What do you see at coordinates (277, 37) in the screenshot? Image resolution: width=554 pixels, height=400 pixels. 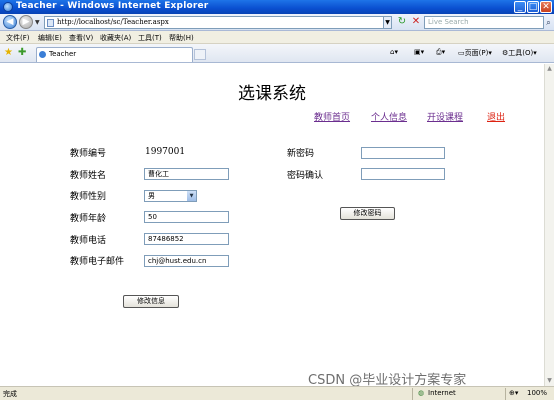 I see `menu-bar: 文件(F) 编辑(E) 查看(V) 收藏夹(A) 工具(T) 帮助(H)` at bounding box center [277, 37].